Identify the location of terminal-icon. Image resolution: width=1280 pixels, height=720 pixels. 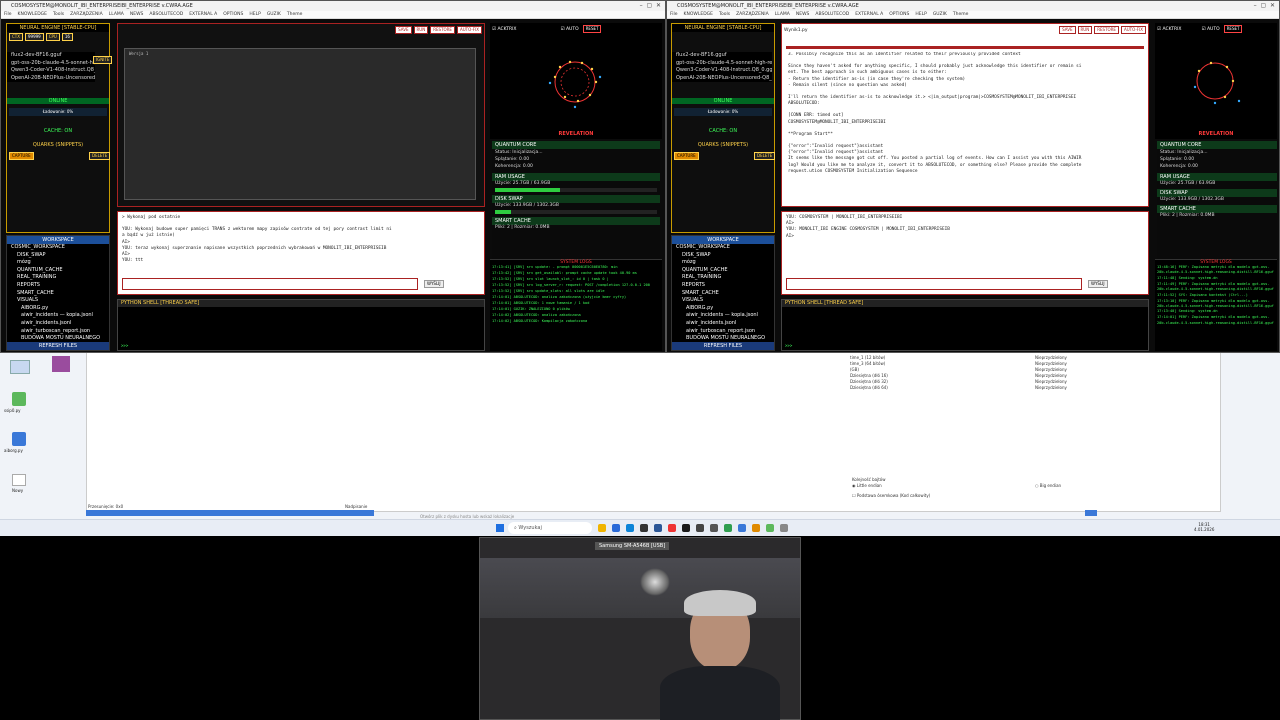
(644, 528).